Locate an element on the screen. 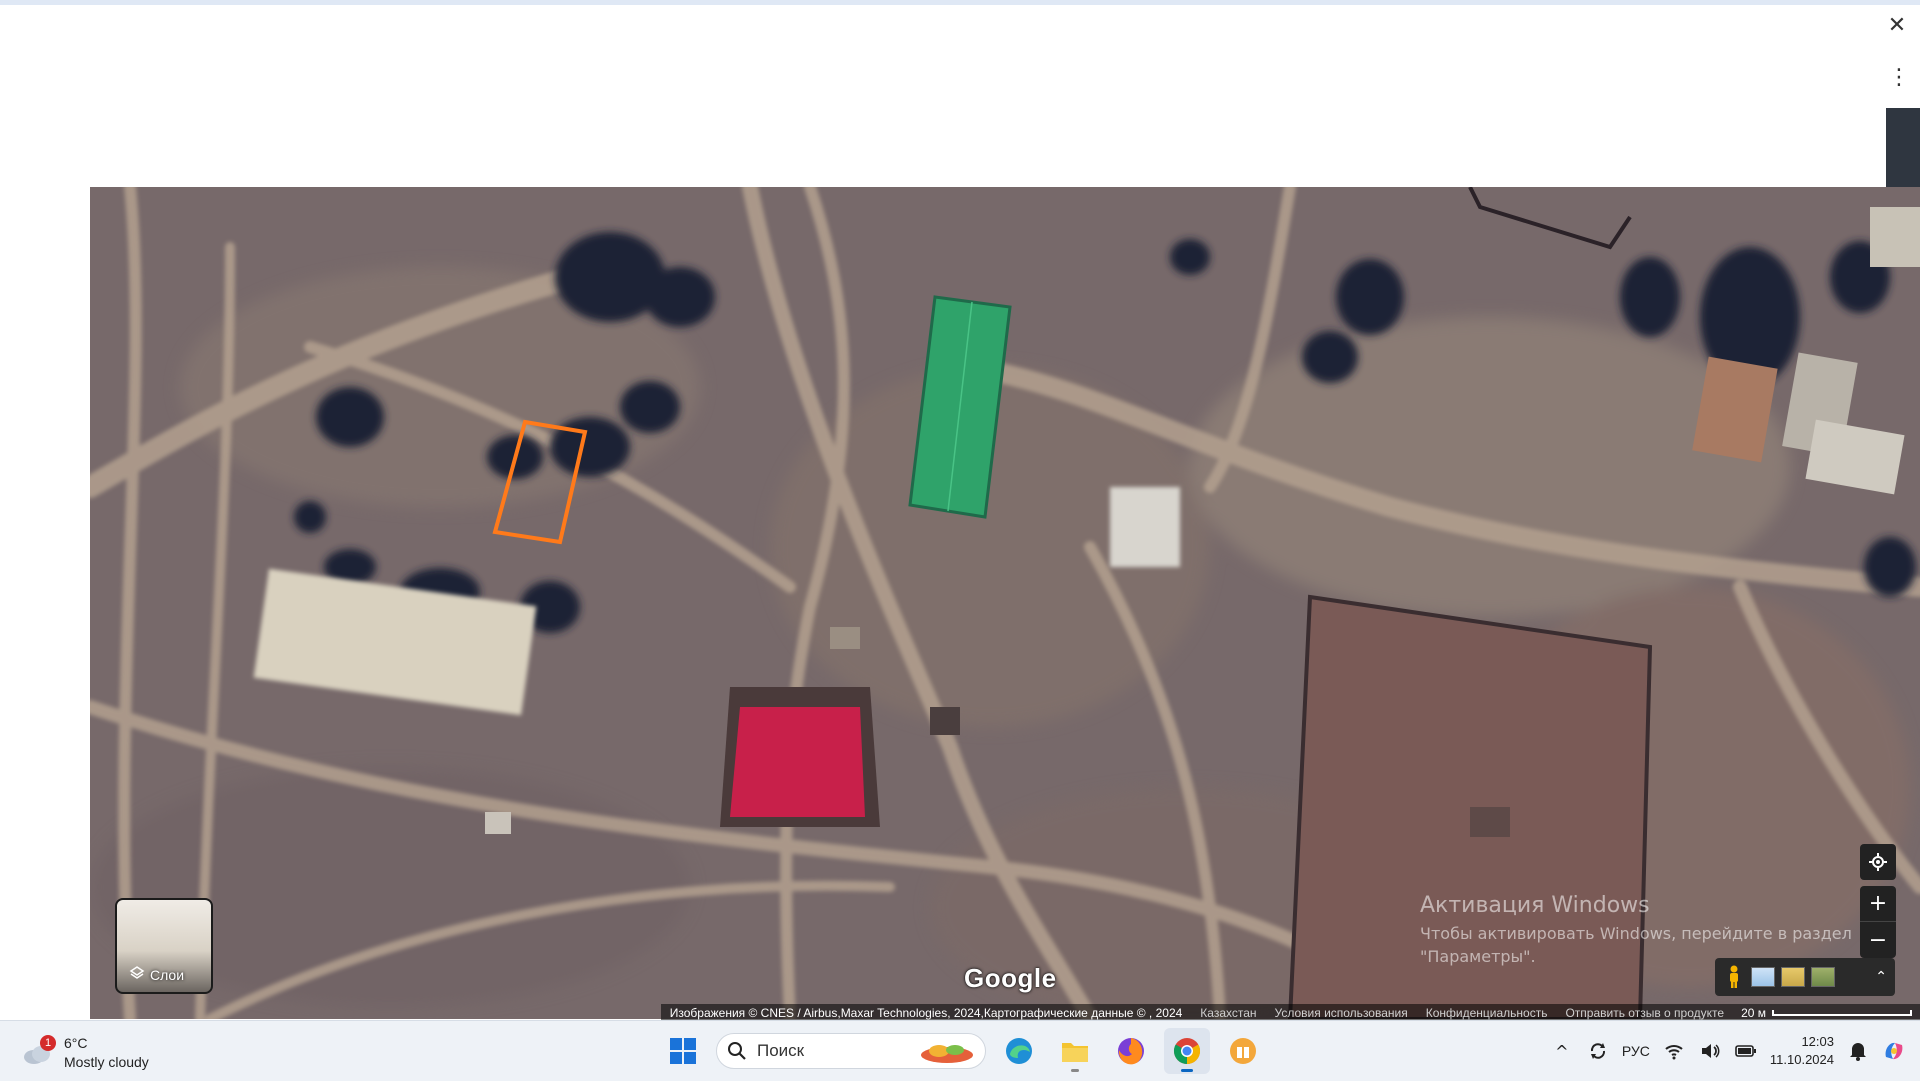 This screenshot has width=1920, height=1081. file-explorer-app is located at coordinates (1075, 1051).